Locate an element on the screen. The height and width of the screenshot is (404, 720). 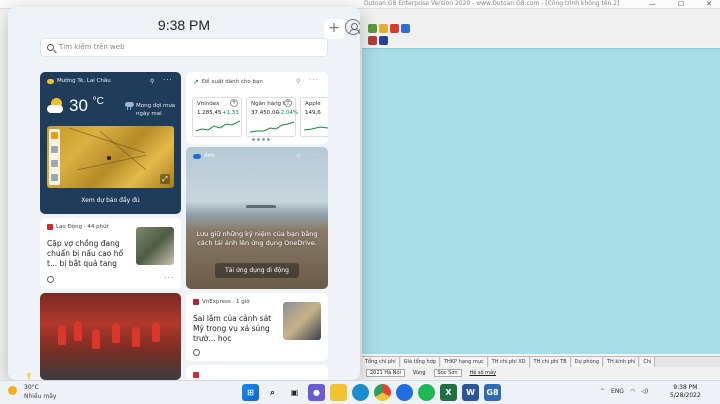
sheet-tab: TH chi phí TB is located at coordinates (550, 362).